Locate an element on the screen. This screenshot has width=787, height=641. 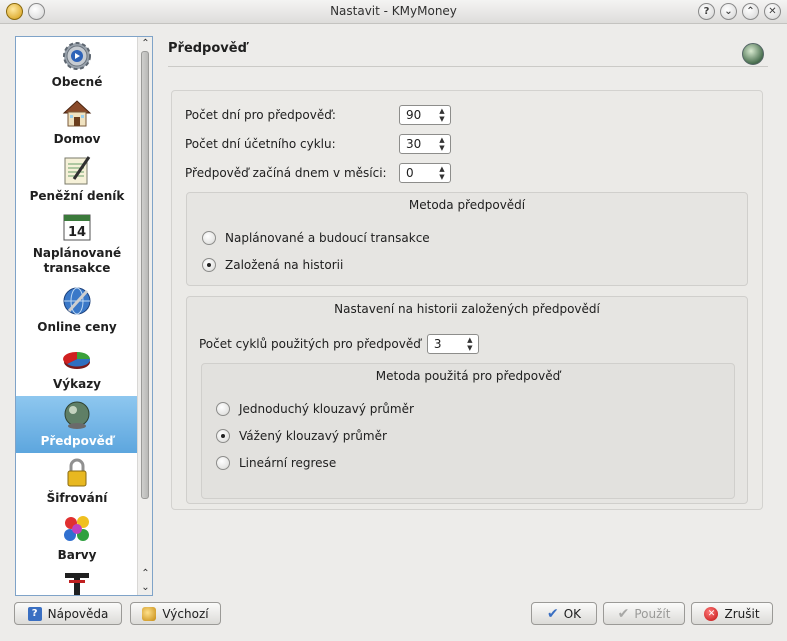
start-day-spinbox: 0 ▲ ▼ is located at coordinates (425, 173).